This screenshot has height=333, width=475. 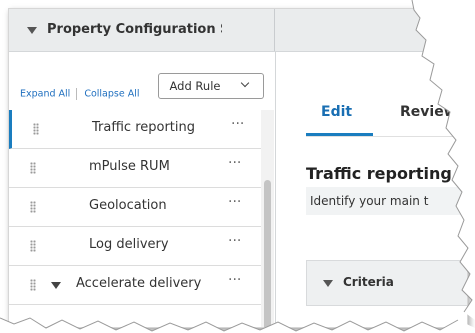 I want to click on rule-label: Accelerate delivery, so click(x=139, y=283).